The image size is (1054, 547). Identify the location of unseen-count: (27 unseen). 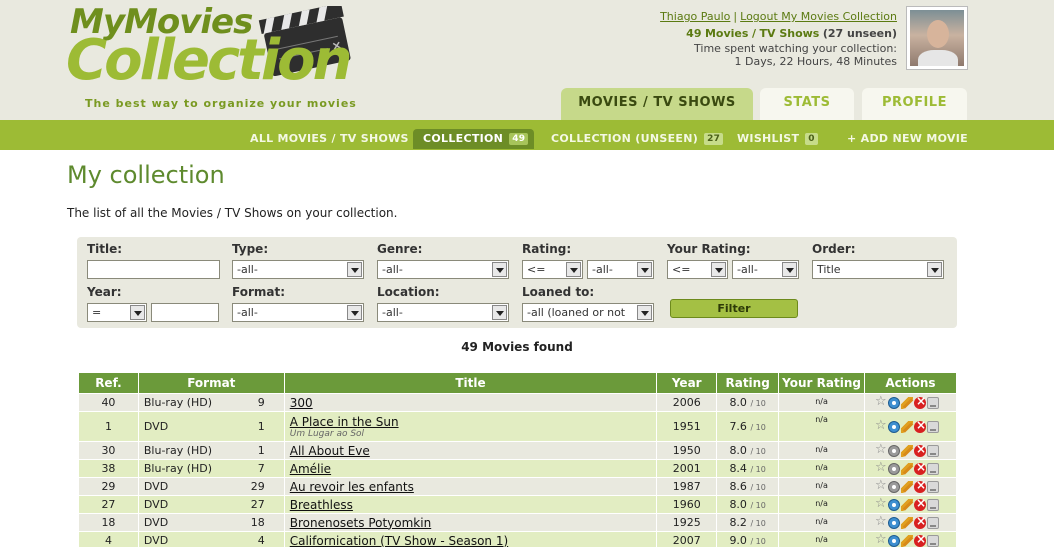
(859, 33).